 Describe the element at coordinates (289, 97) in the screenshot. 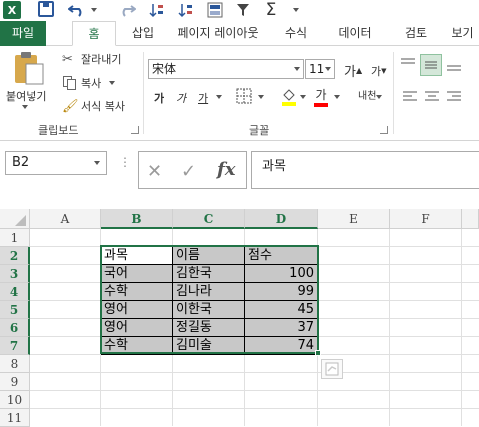

I see `fill-color-icon` at that location.